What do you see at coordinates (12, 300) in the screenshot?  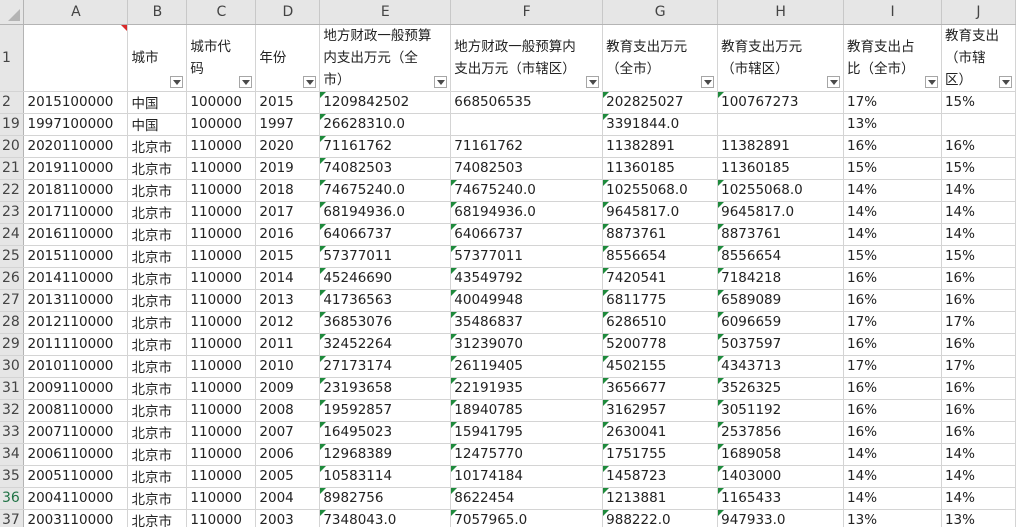 I see `row-number: 27` at bounding box center [12, 300].